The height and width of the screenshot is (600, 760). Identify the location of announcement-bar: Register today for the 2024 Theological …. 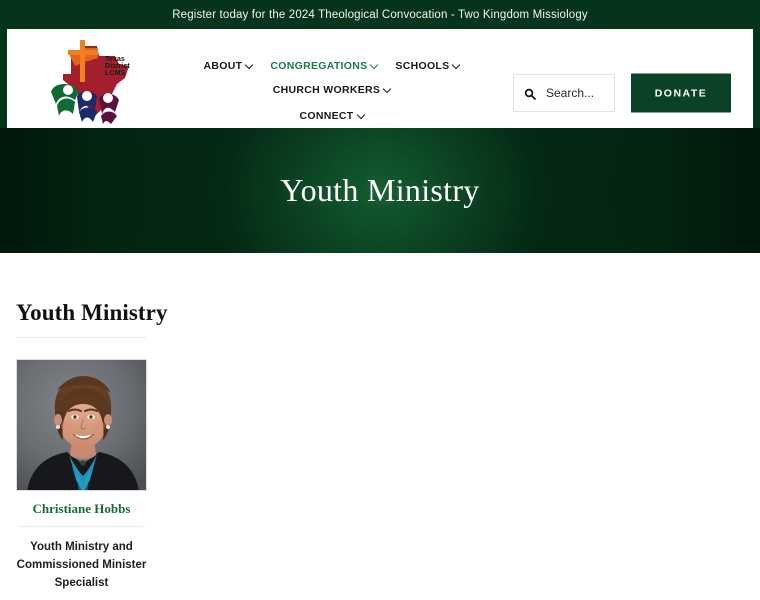
(380, 14).